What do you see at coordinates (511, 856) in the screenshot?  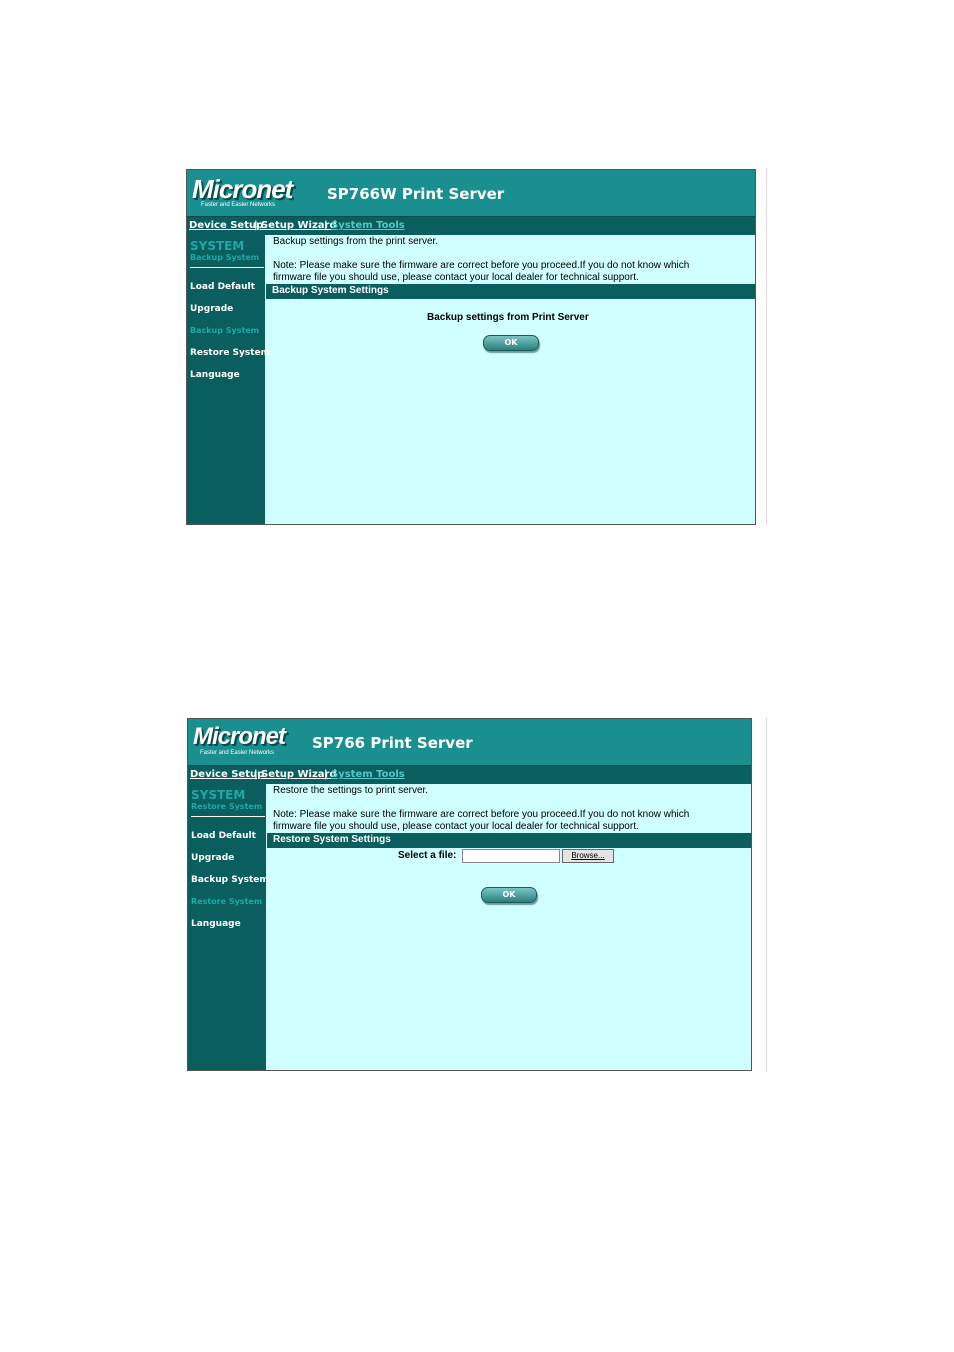 I see `file-path-input` at bounding box center [511, 856].